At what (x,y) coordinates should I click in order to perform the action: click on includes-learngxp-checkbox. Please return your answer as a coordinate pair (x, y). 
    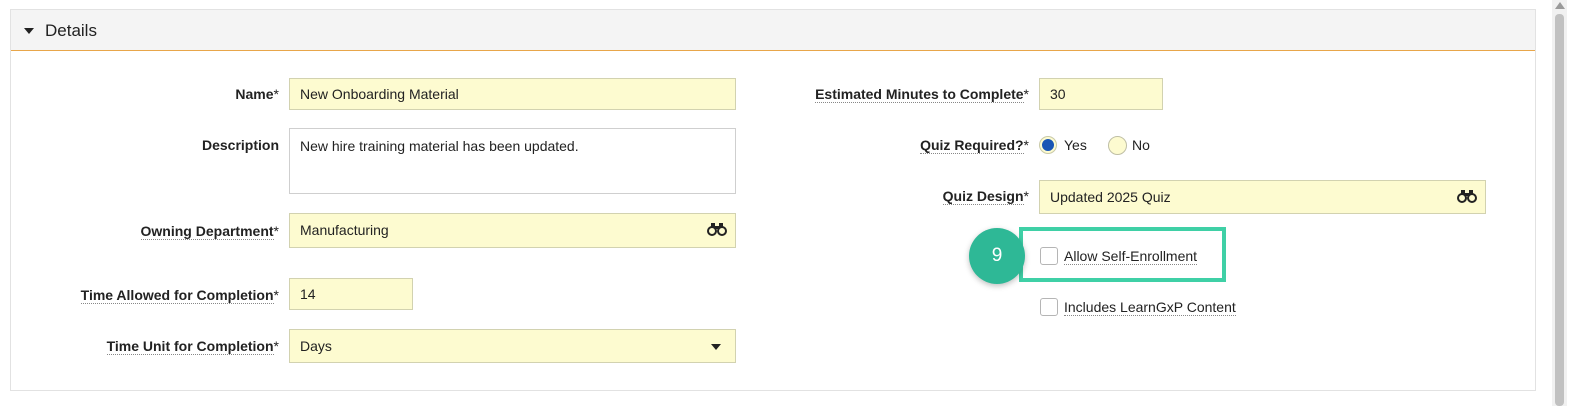
    Looking at the image, I should click on (1049, 307).